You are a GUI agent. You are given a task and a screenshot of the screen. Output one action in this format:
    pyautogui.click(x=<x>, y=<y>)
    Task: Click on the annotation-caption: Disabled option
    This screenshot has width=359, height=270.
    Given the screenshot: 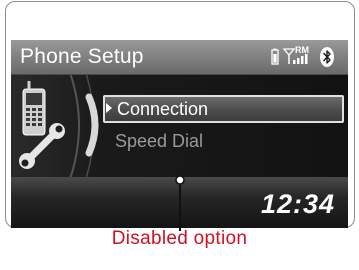 What is the action you would take?
    pyautogui.click(x=179, y=238)
    